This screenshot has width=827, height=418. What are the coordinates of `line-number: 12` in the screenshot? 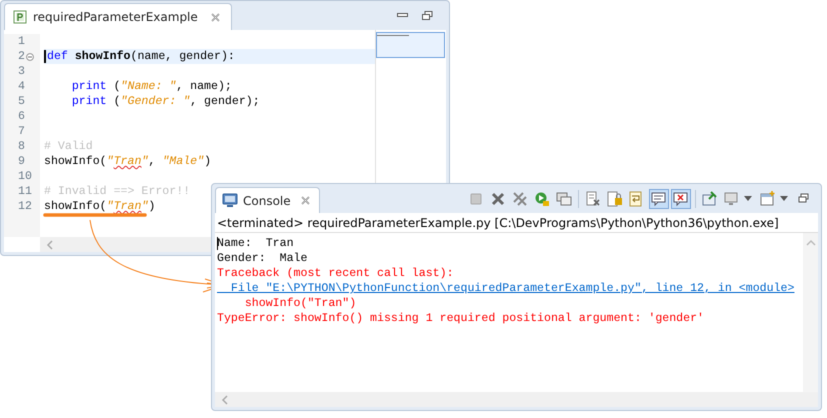 It's located at (25, 206).